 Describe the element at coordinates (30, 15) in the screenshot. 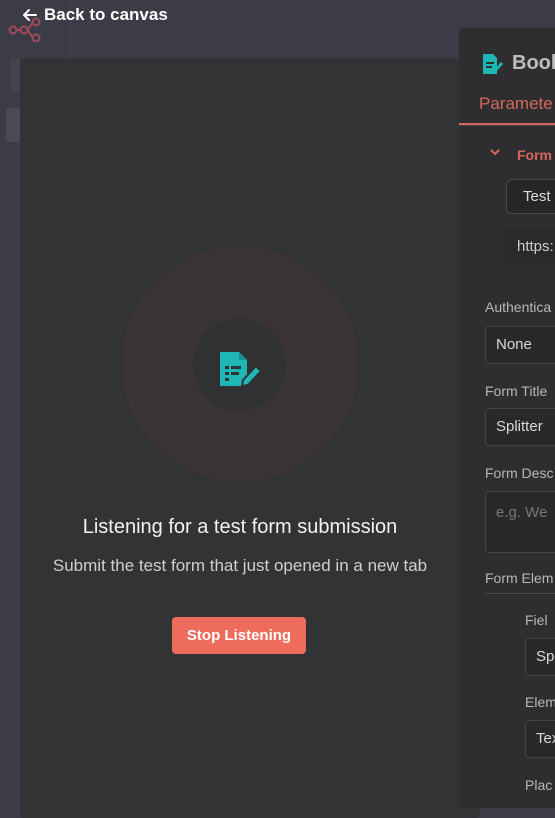

I see `back-arrow-icon` at that location.